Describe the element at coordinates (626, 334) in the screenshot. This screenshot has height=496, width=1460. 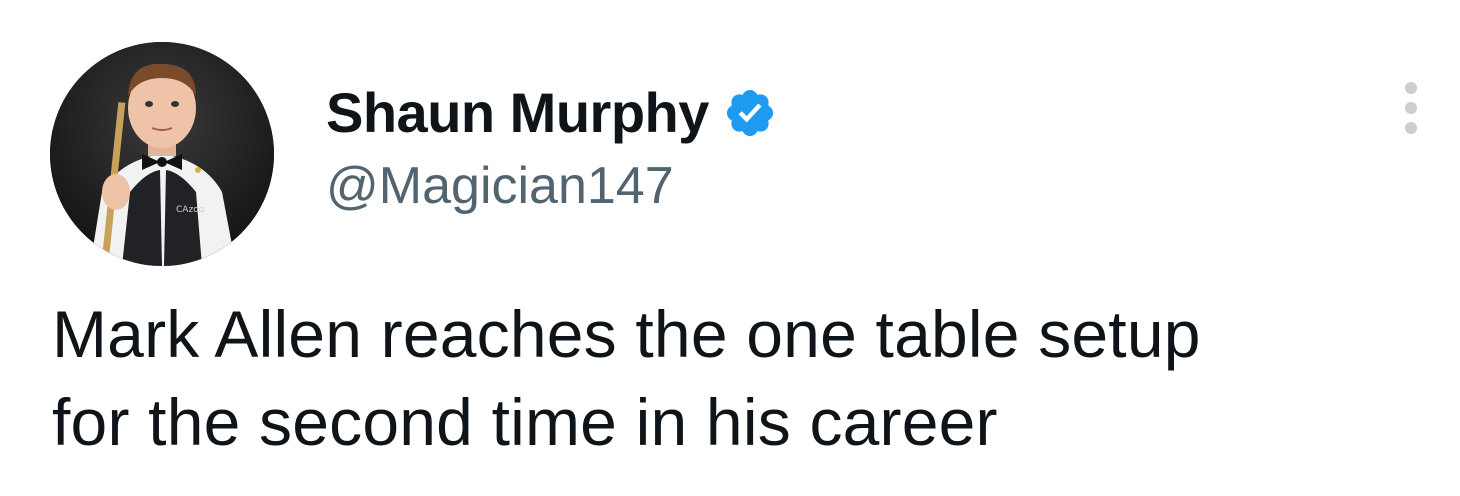
I see `tweet-text-line: Mark Allen reaches the one table setup` at that location.